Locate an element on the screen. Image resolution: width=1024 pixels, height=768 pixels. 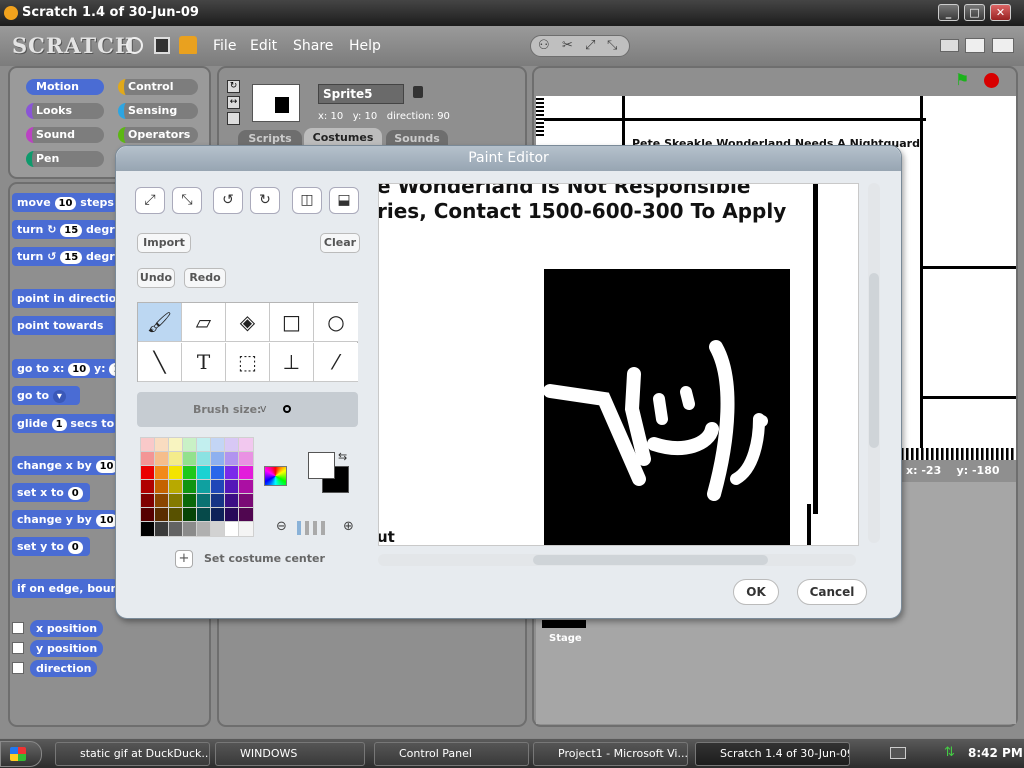
clear-button: Clear is located at coordinates (340, 243).